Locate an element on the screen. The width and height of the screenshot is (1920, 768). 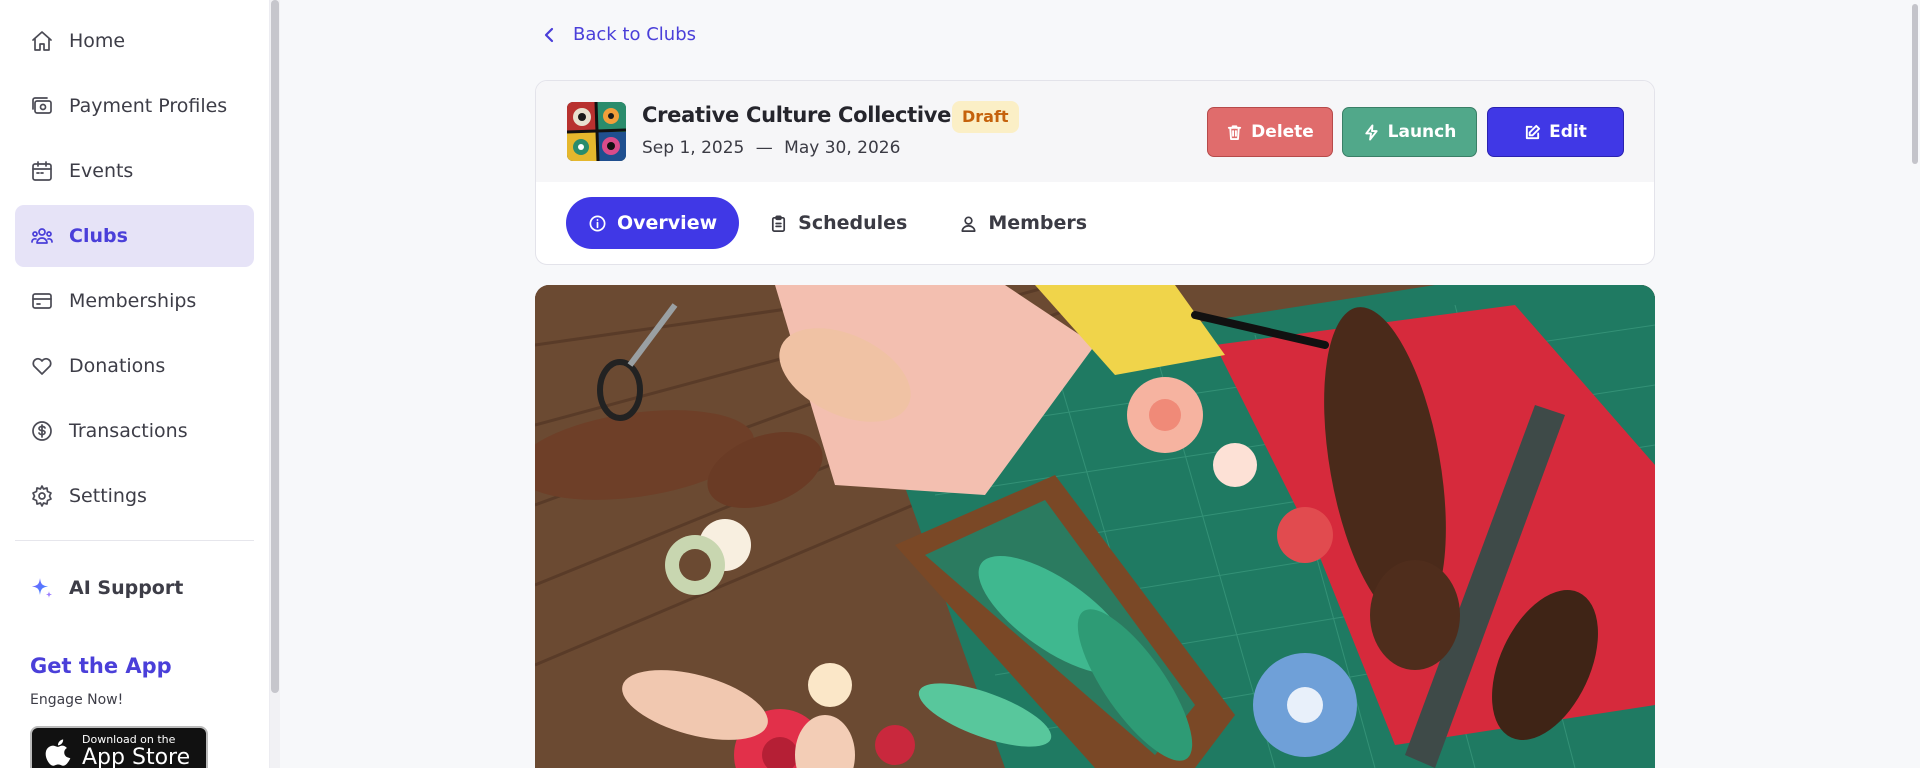
delete-button: Delete is located at coordinates (1270, 132).